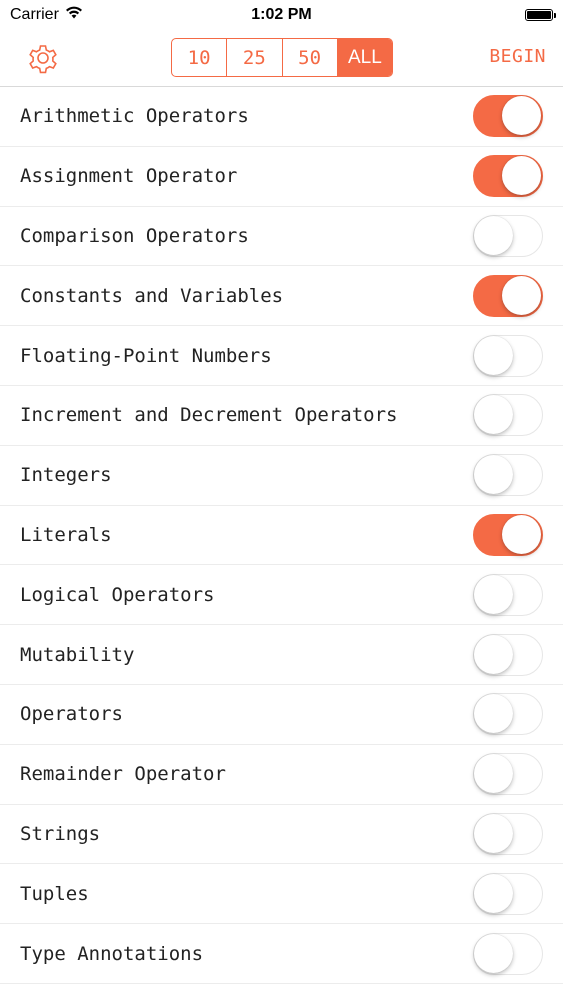  Describe the element at coordinates (34, 14) in the screenshot. I see `carrier-label: Carrier` at that location.